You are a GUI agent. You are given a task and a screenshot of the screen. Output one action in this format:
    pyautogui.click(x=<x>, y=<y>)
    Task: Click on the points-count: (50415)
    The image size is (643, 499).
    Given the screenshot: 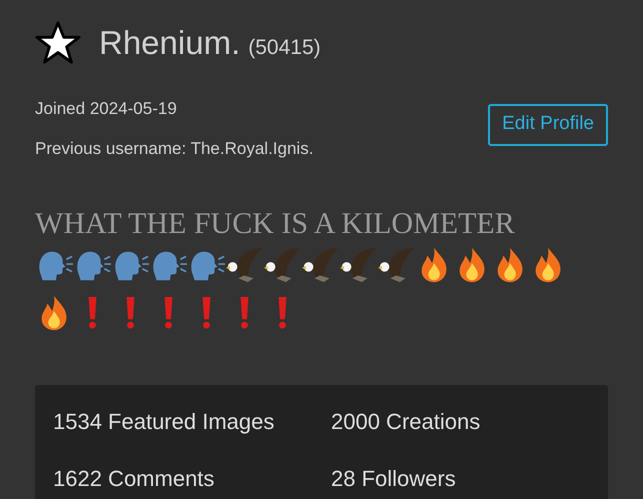 What is the action you would take?
    pyautogui.click(x=284, y=48)
    